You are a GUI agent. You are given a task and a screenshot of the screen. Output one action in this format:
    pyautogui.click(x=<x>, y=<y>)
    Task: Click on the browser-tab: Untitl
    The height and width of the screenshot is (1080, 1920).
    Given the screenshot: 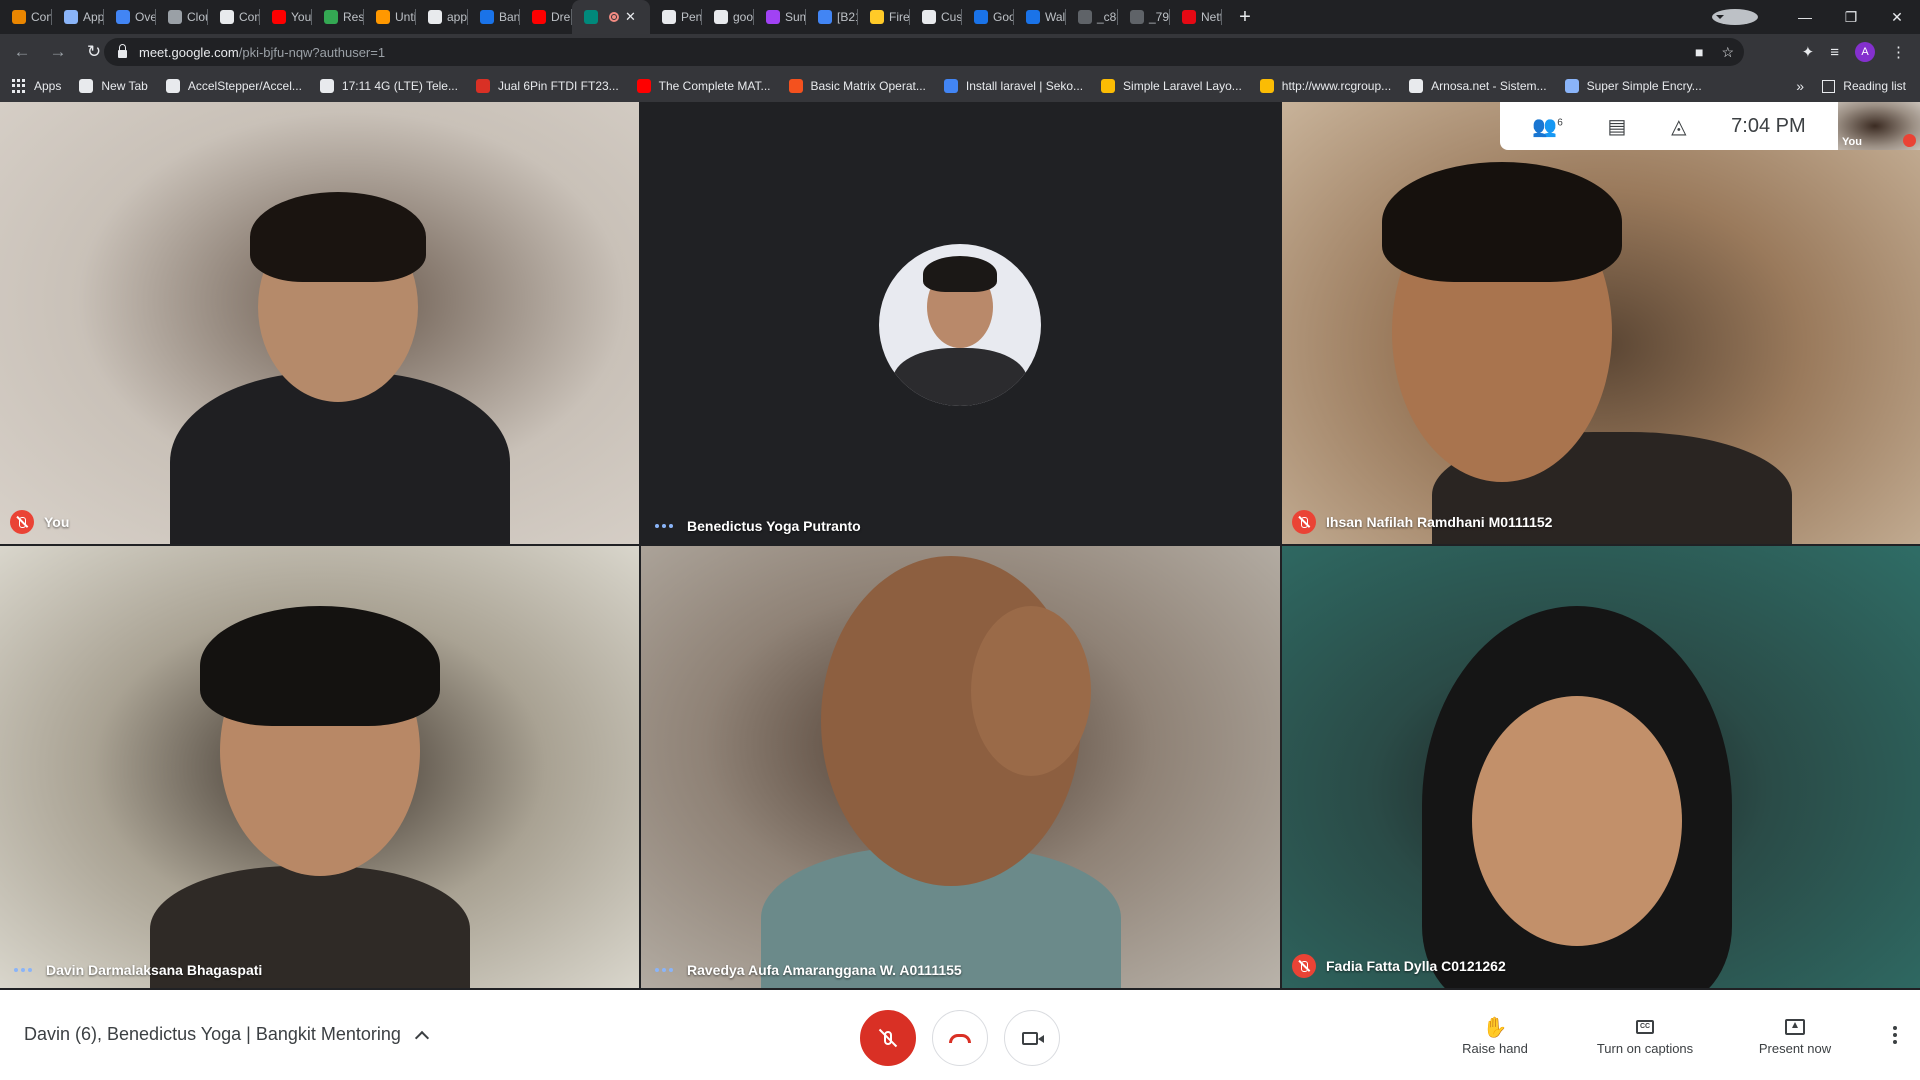 What is the action you would take?
    pyautogui.click(x=390, y=17)
    